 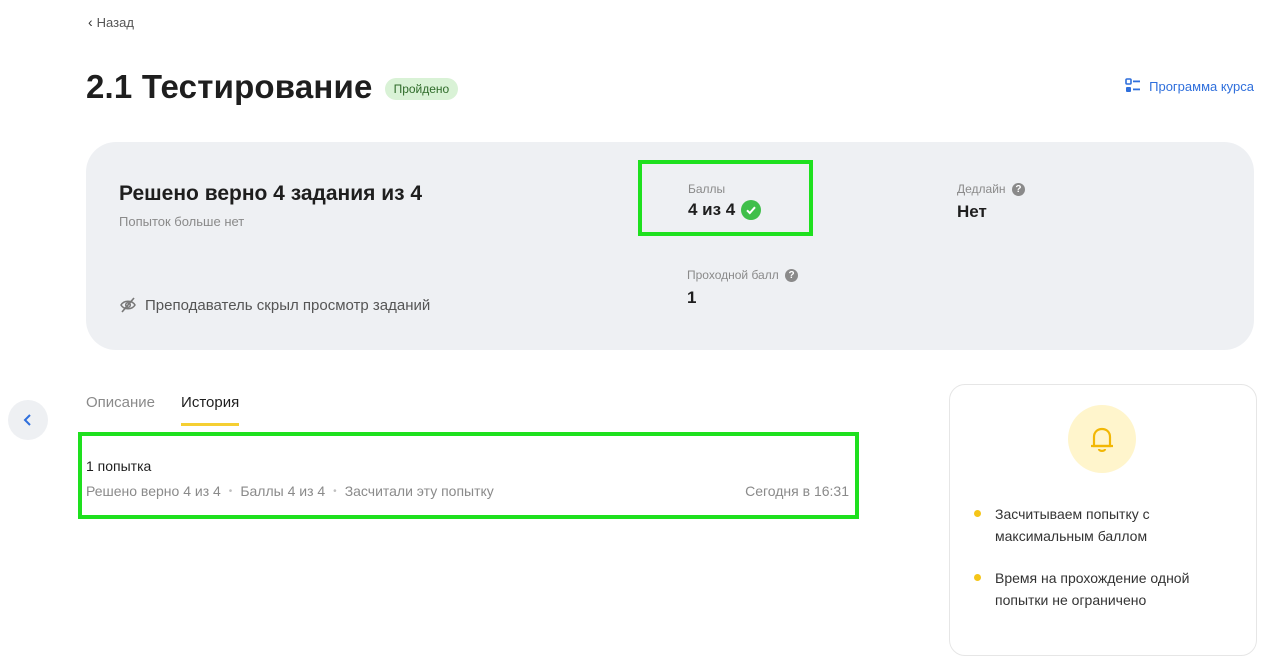 What do you see at coordinates (210, 410) in the screenshot?
I see `tab-history: История` at bounding box center [210, 410].